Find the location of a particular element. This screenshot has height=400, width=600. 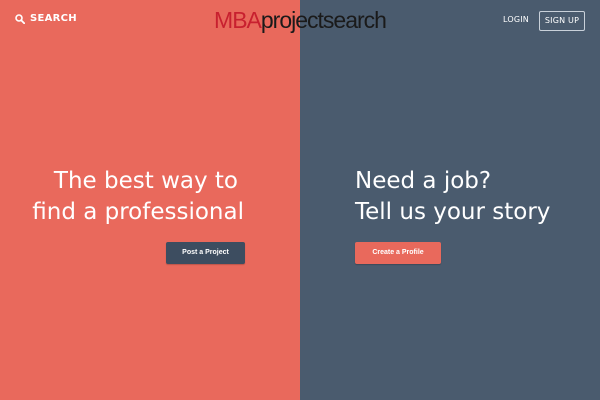

employer-headline-line2: find a professional is located at coordinates (138, 212).